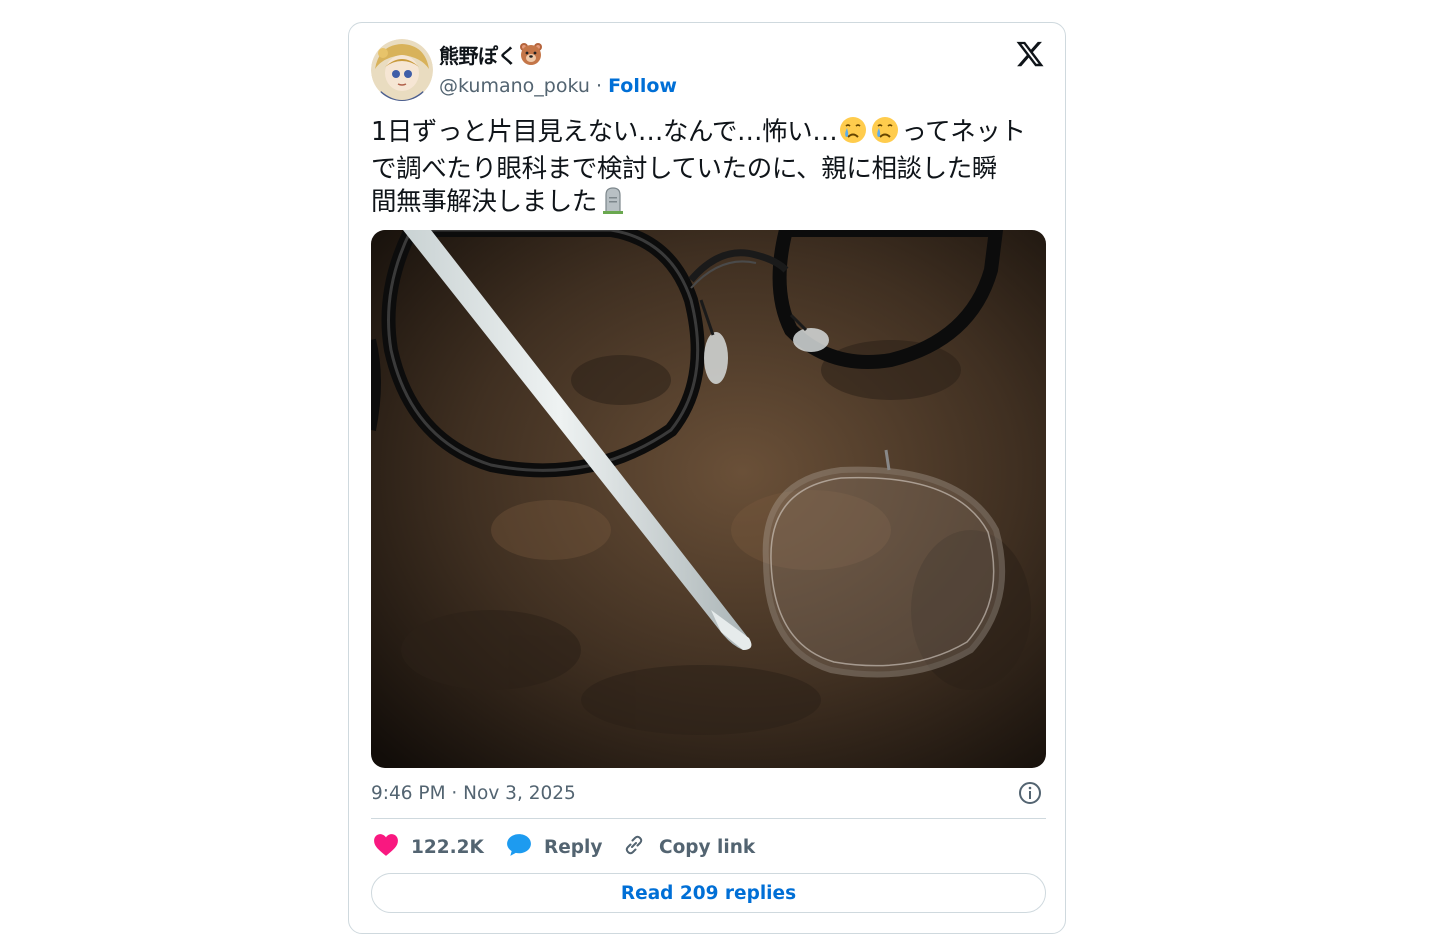  What do you see at coordinates (573, 847) in the screenshot?
I see `reply-label: Reply` at bounding box center [573, 847].